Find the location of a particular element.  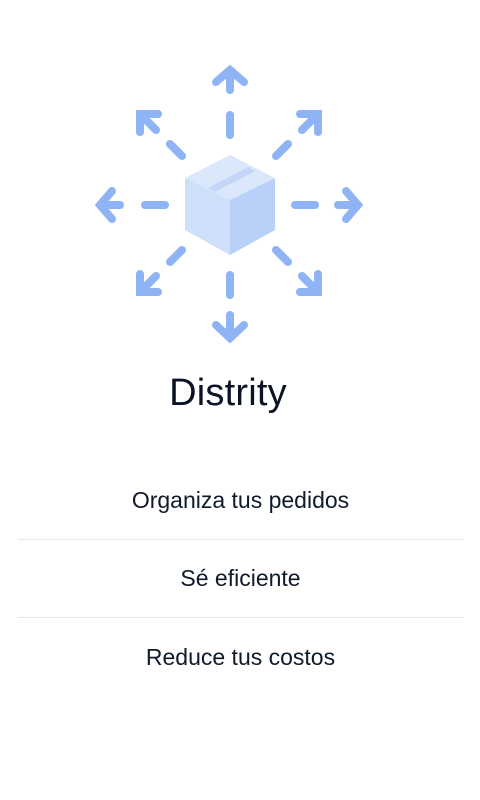

feature-item-organiza: Organiza tus pedidos is located at coordinates (240, 501).